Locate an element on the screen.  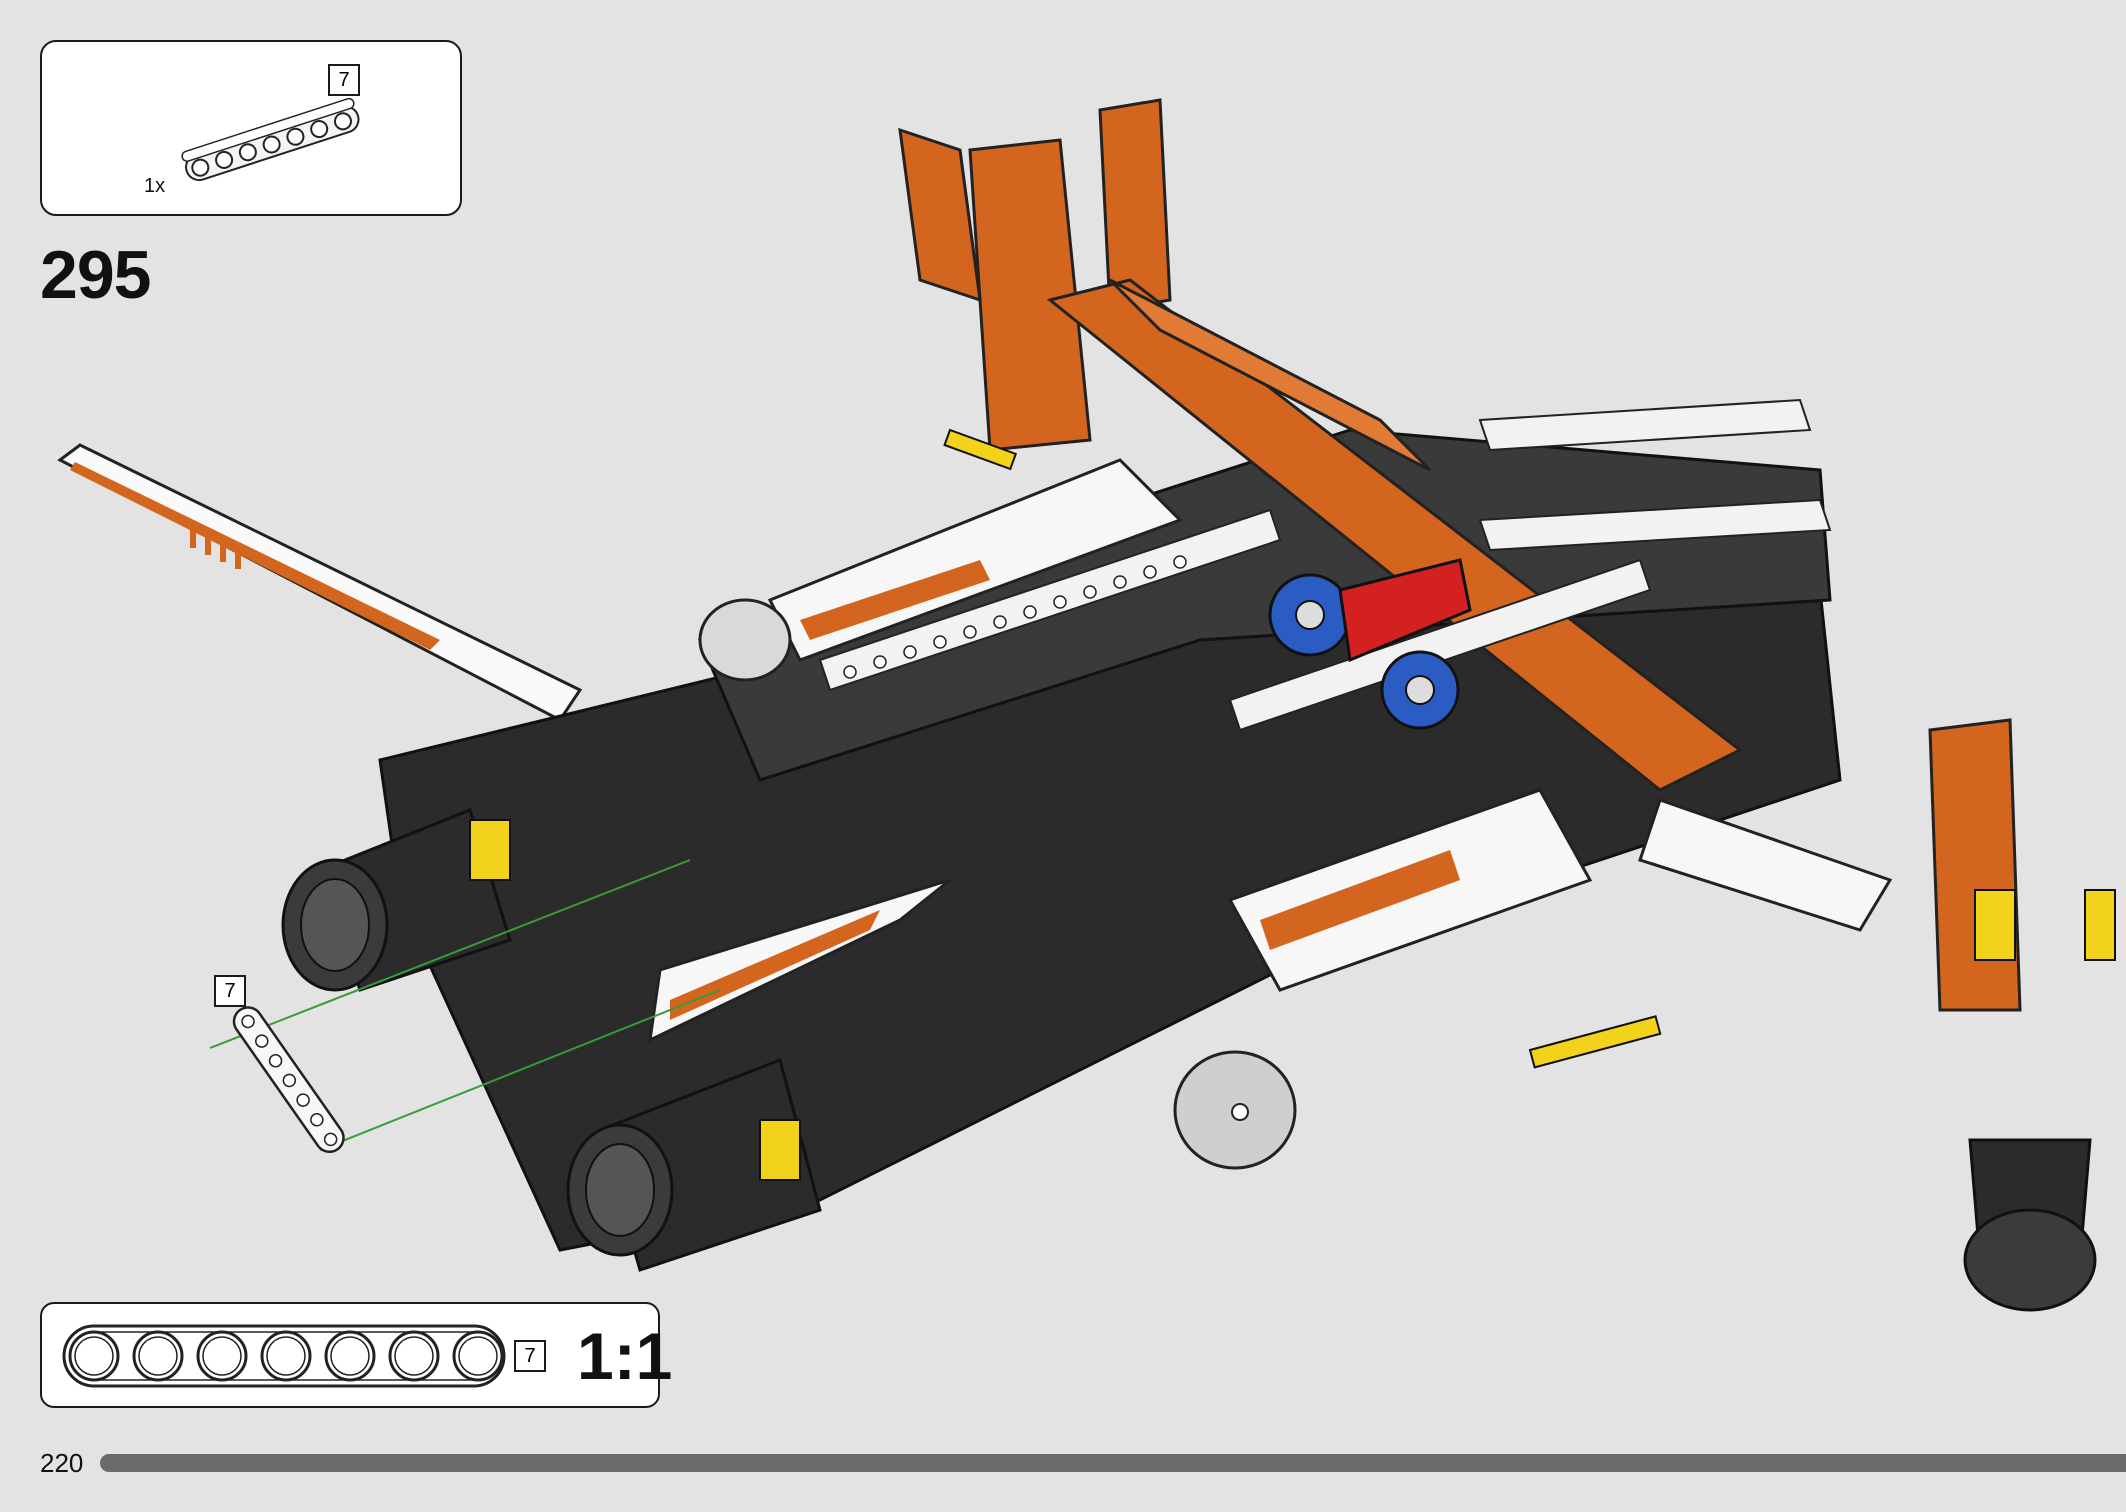
scale-reference-callout: 7 1:1 is located at coordinates (356, 1355).